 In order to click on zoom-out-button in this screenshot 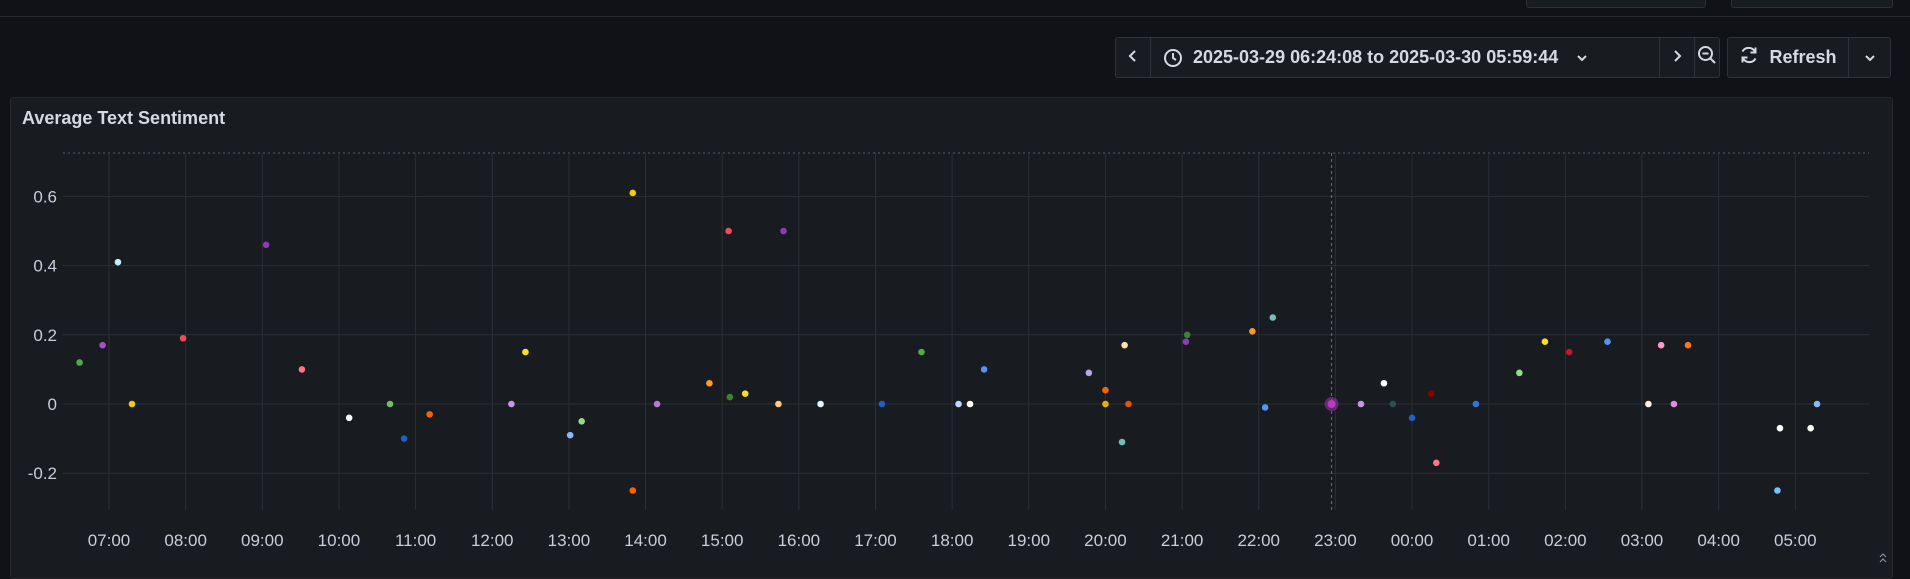, I will do `click(1707, 57)`.